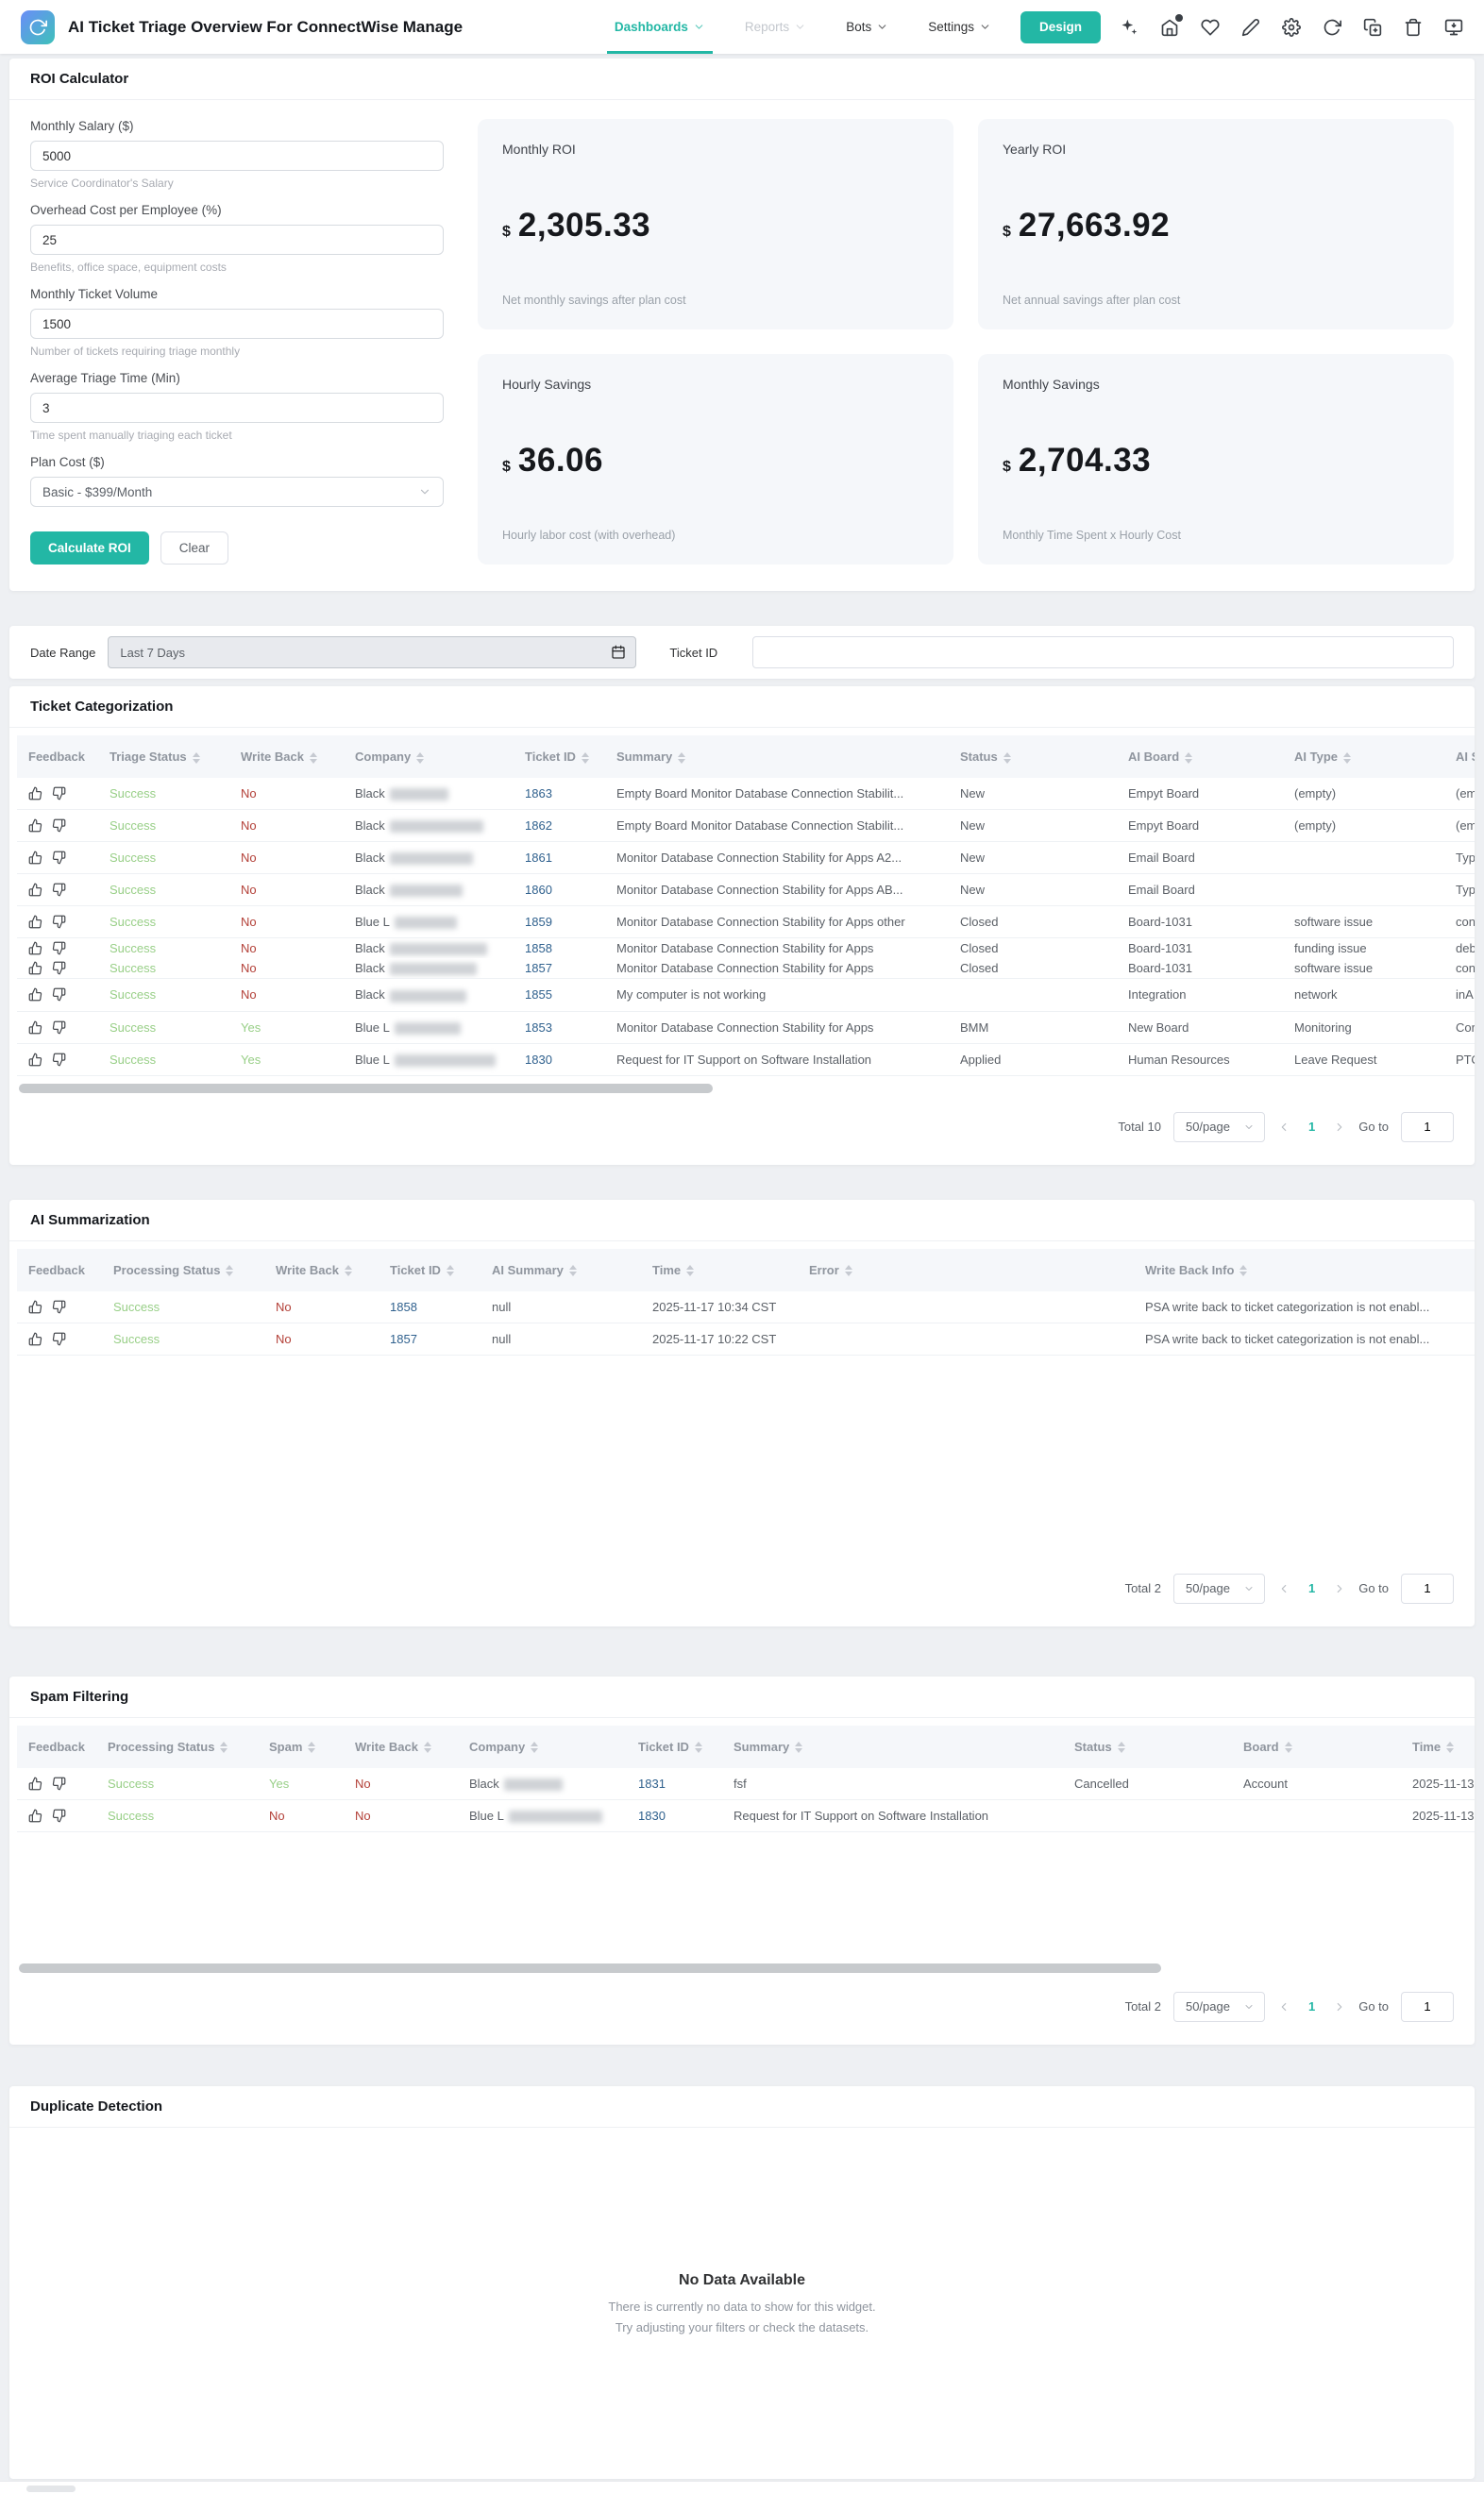  I want to click on column-header-triage-status: Triage Status, so click(163, 756).